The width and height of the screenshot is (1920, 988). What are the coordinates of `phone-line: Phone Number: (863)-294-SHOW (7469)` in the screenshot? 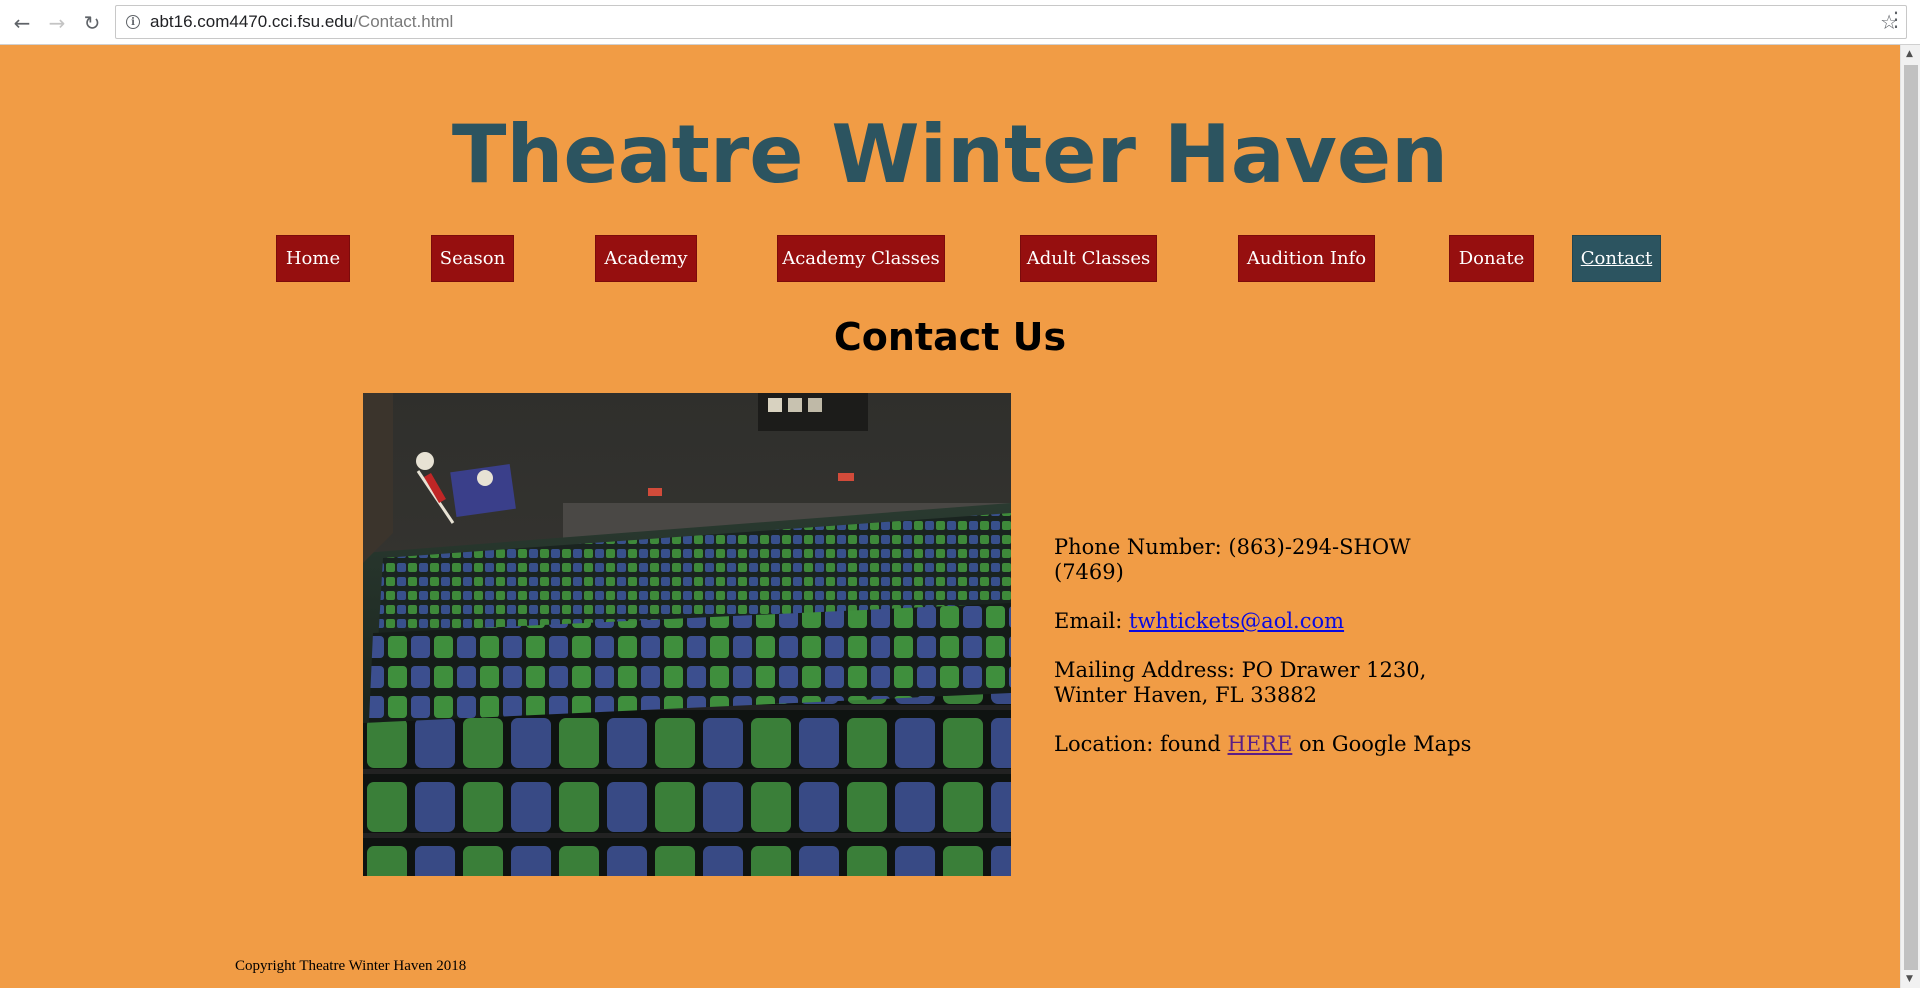 It's located at (1232, 559).